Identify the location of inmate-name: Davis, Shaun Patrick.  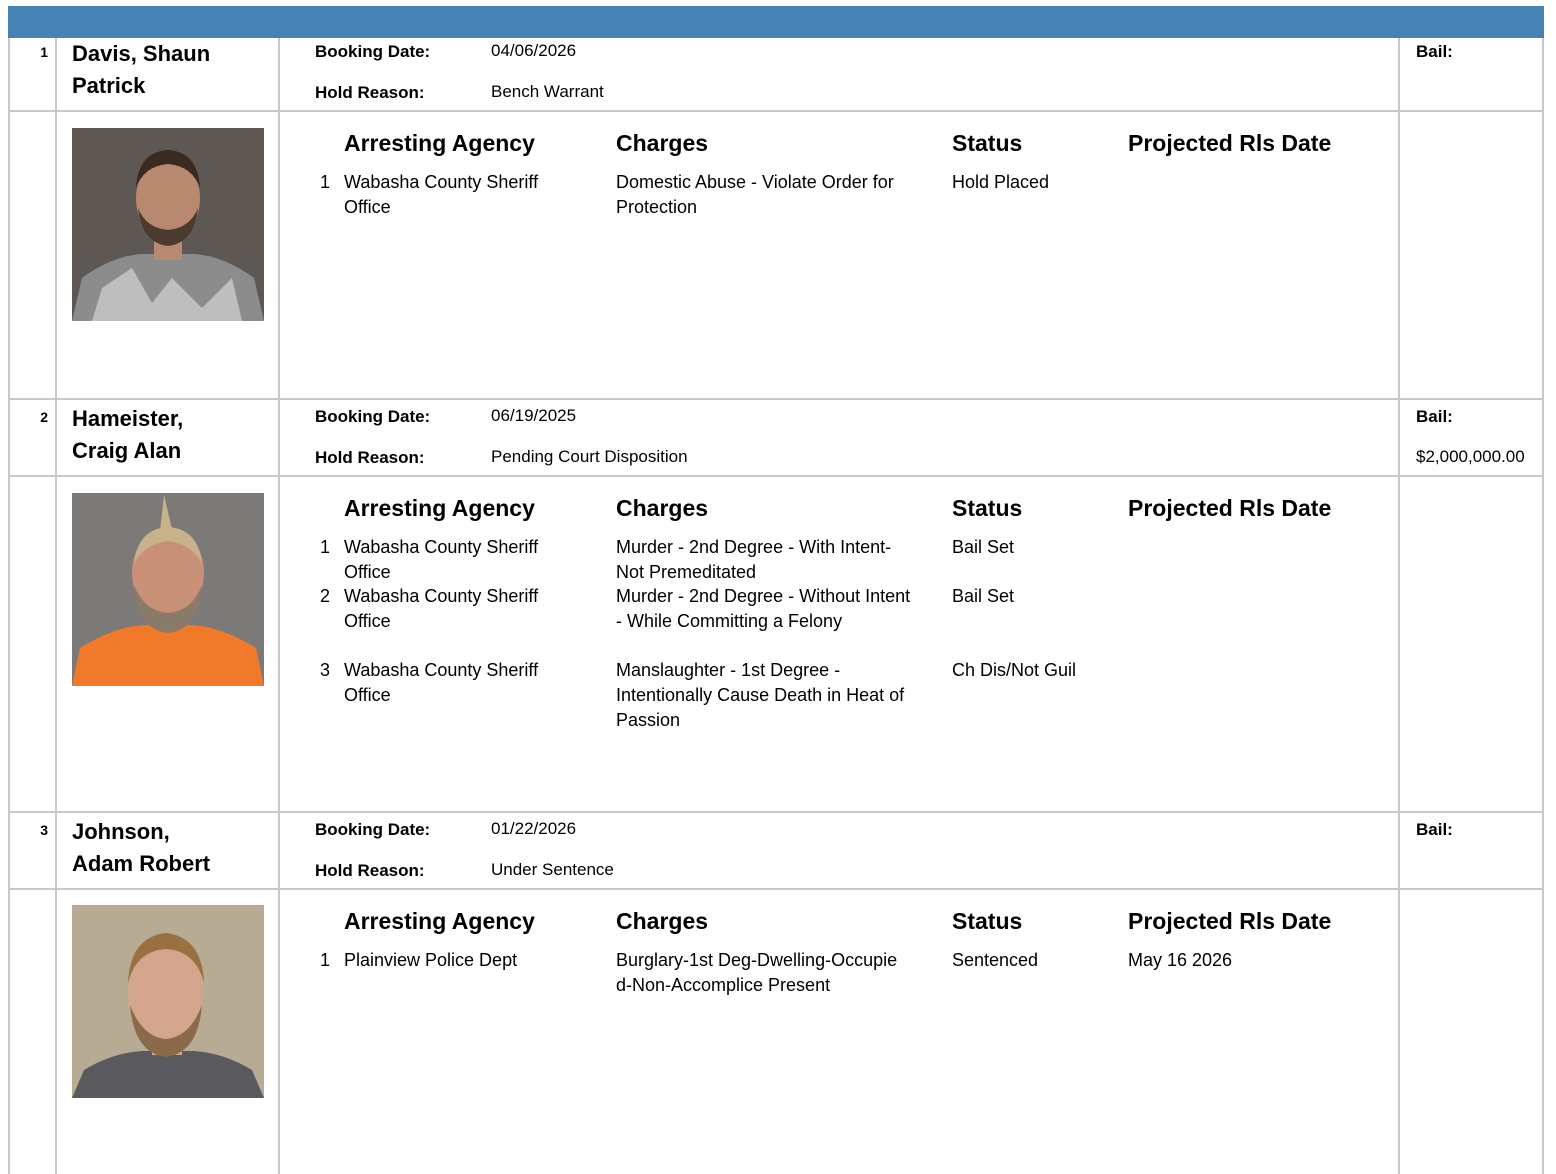
(172, 70).